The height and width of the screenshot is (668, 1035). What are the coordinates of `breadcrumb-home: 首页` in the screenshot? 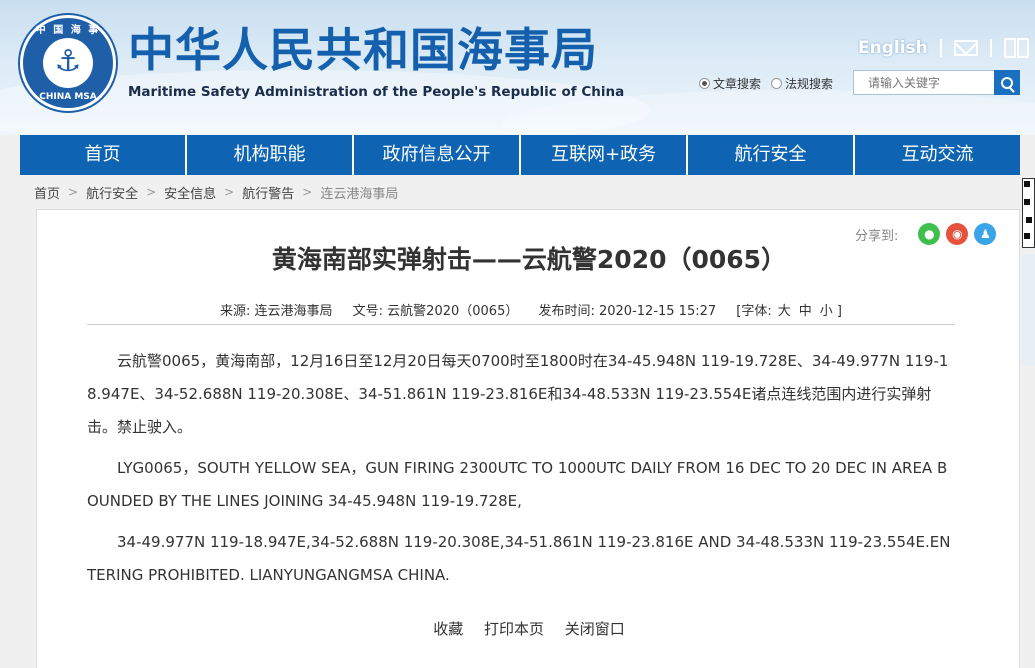 It's located at (47, 192).